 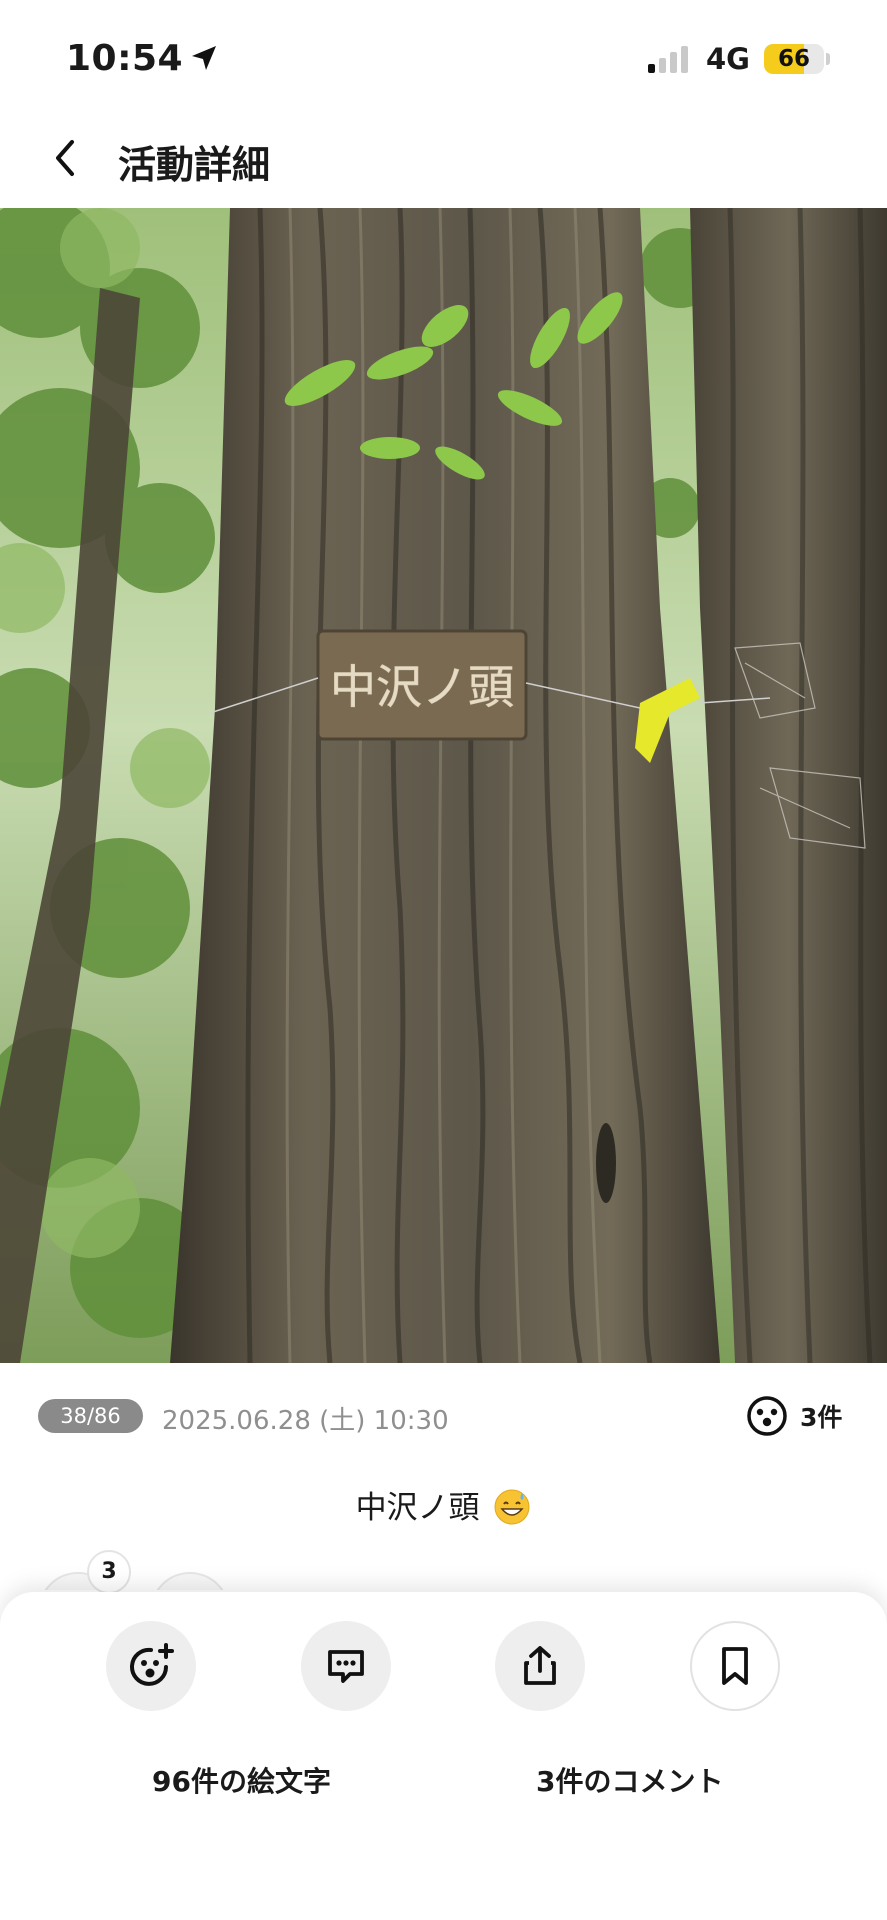 I want to click on comment-count-link: 3件のコメント, so click(x=629, y=1780).